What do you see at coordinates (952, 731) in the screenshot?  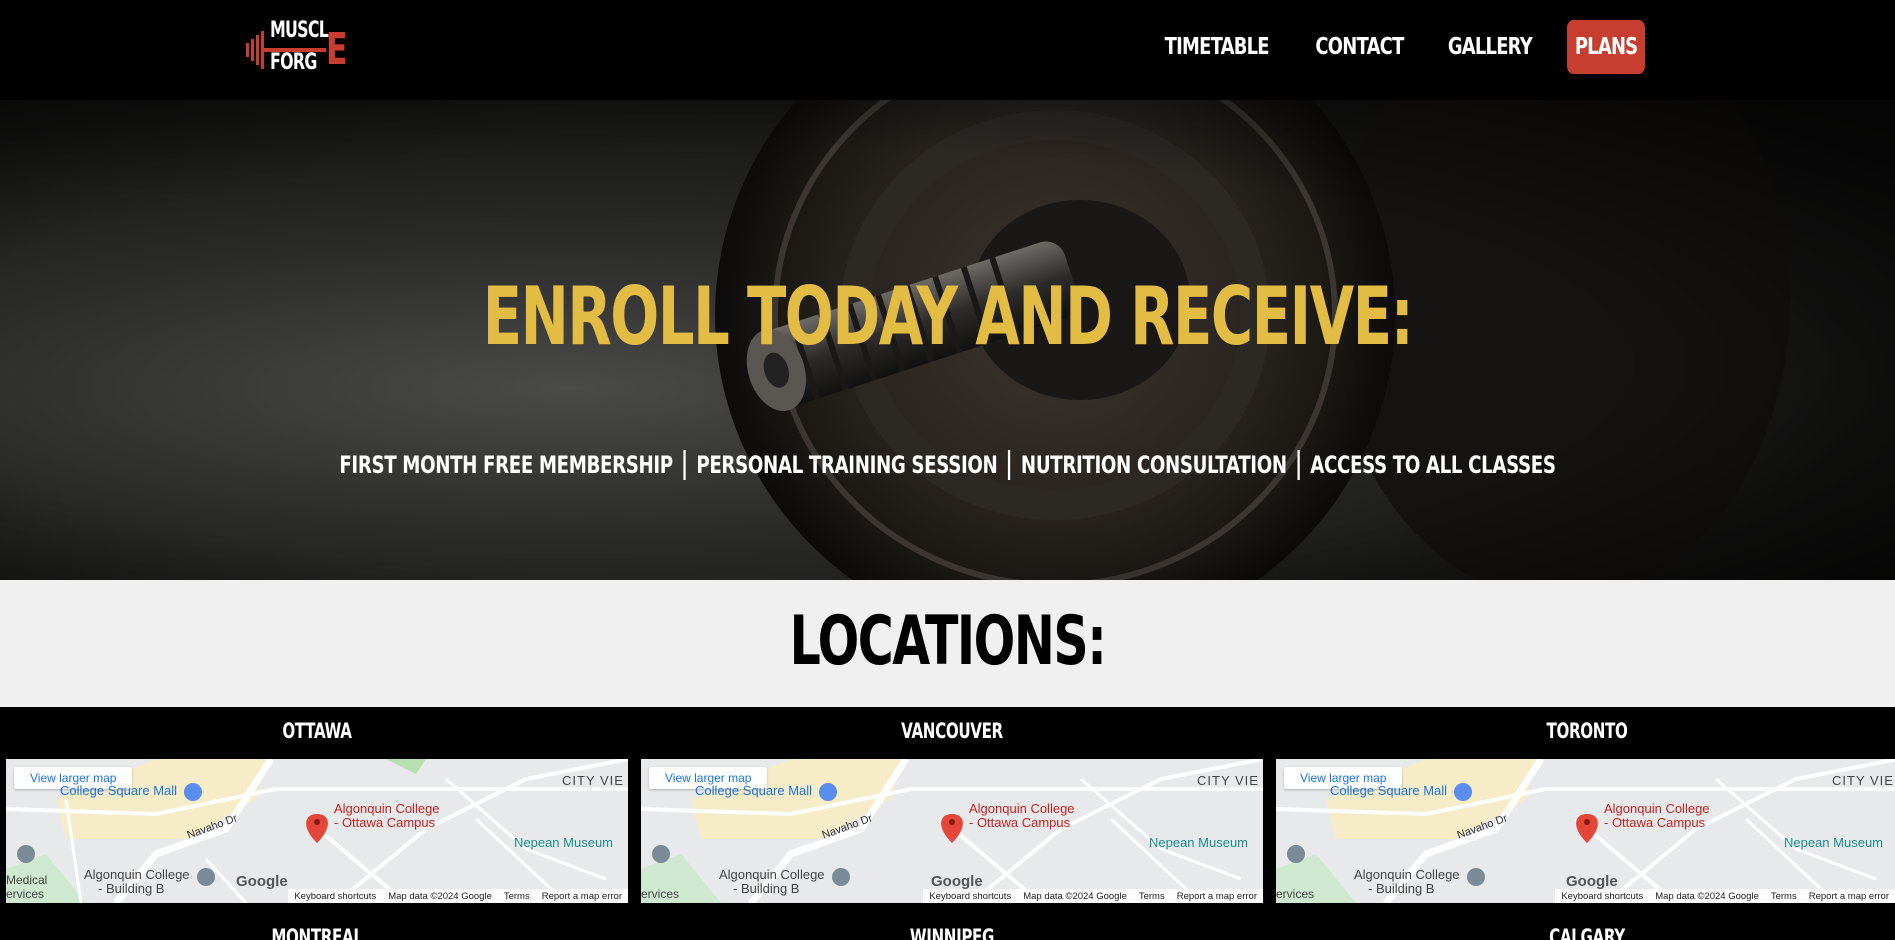 I see `city-name: VANCOUVER` at bounding box center [952, 731].